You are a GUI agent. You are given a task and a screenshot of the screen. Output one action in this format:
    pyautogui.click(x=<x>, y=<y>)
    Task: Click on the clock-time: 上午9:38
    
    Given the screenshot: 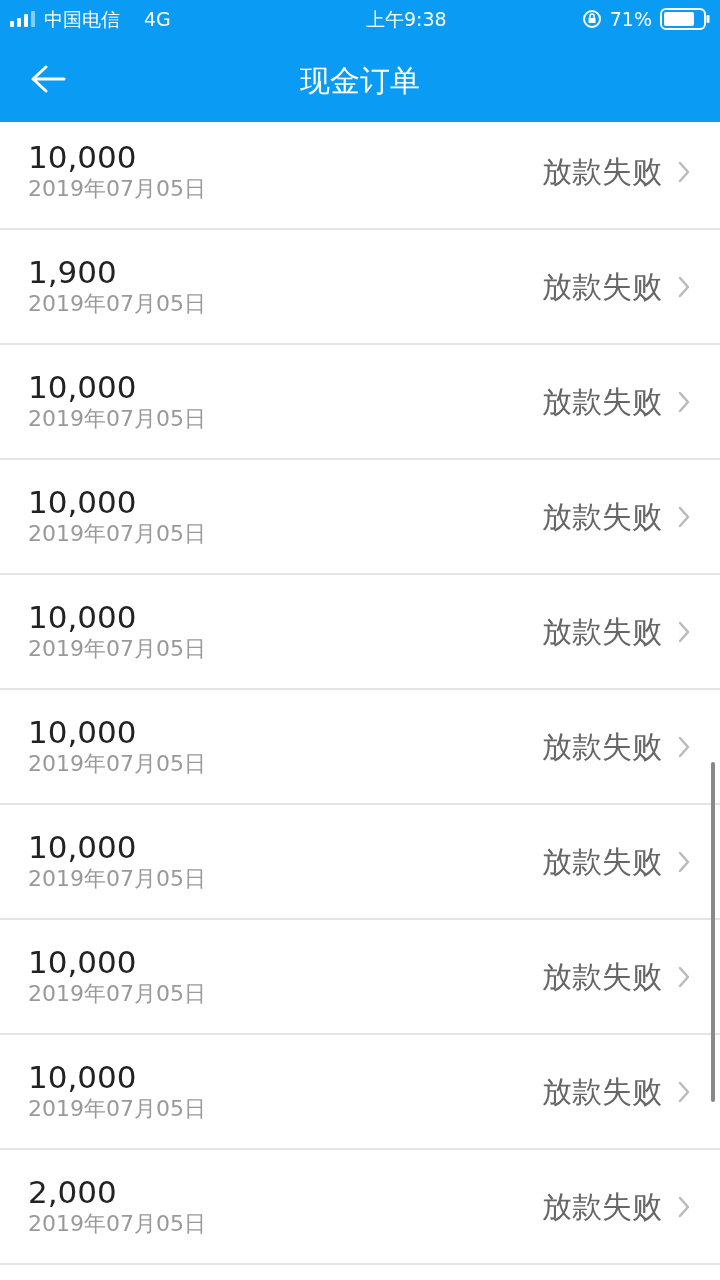 What is the action you would take?
    pyautogui.click(x=406, y=19)
    